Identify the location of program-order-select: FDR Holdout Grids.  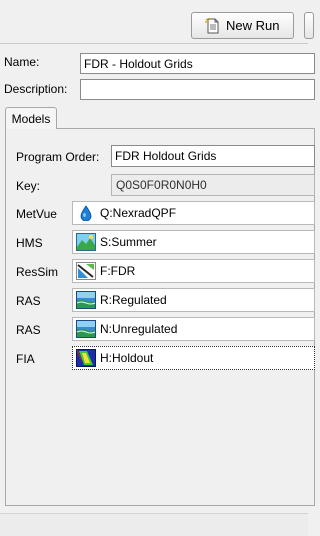
(213, 156).